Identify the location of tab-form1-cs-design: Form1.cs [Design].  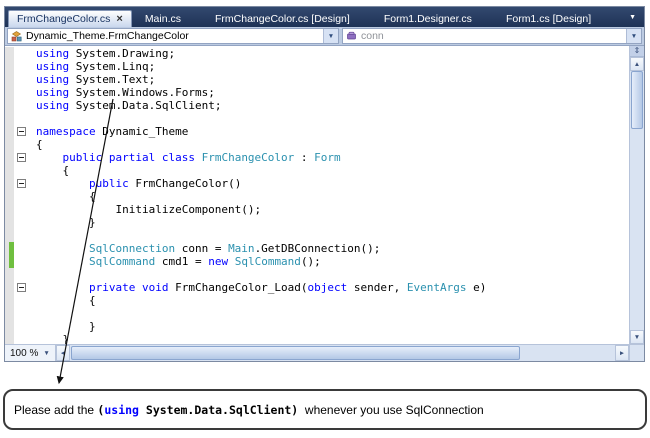
(548, 18).